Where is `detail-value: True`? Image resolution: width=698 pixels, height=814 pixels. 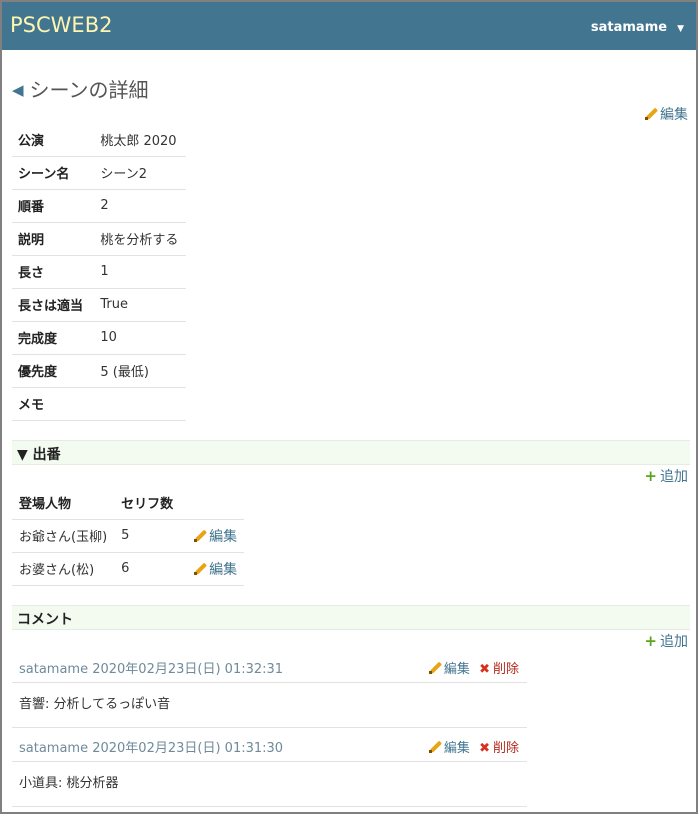
detail-value: True is located at coordinates (138, 305).